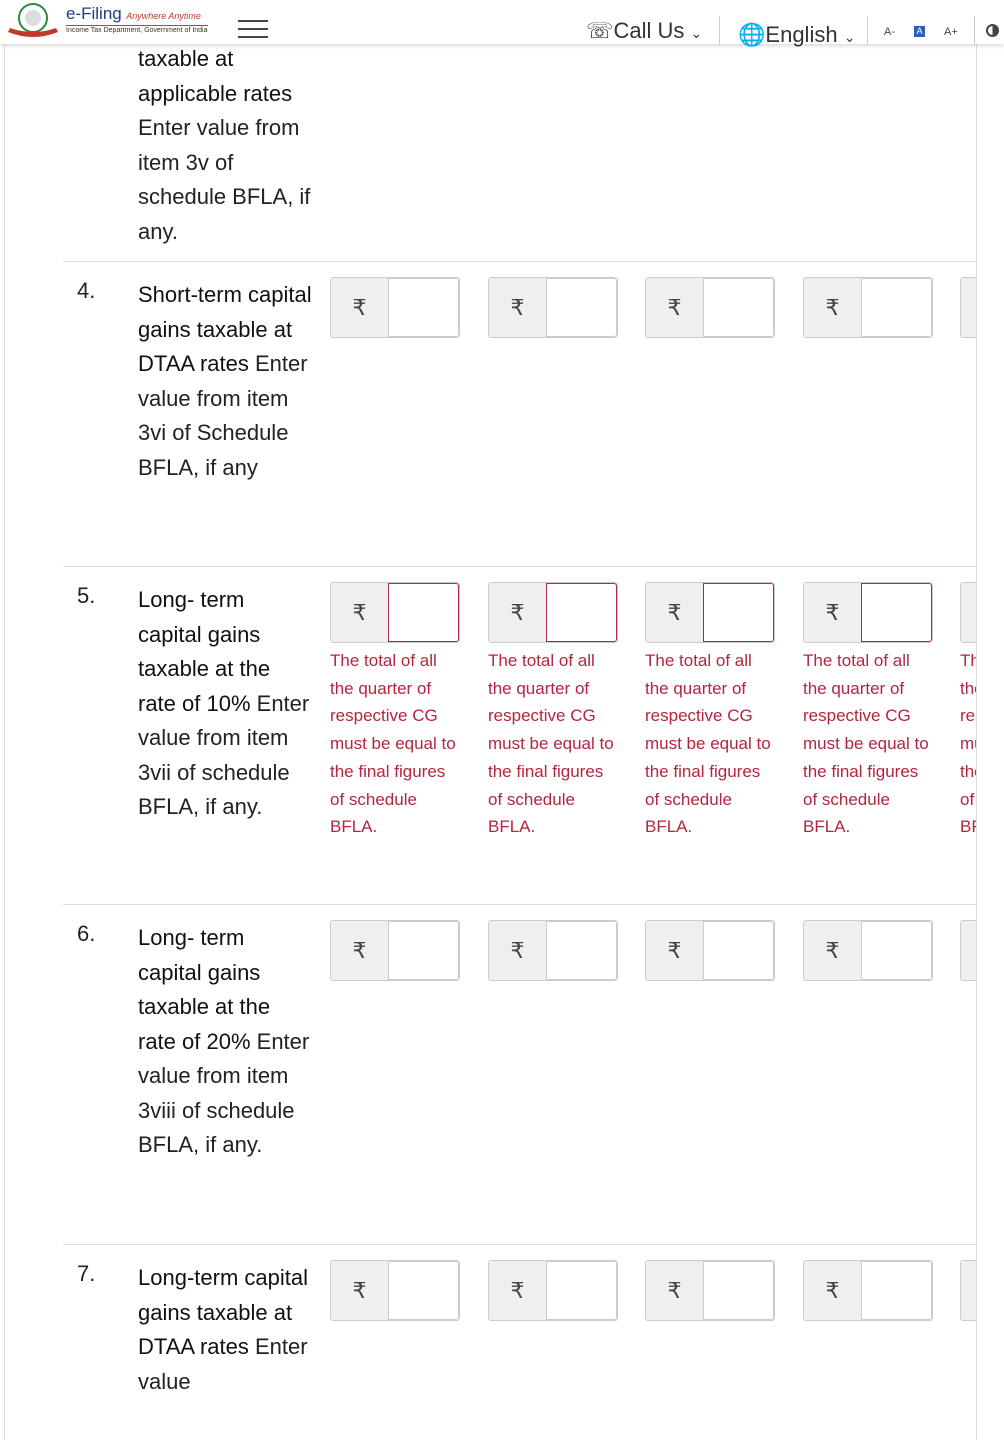 The width and height of the screenshot is (1004, 1440). Describe the element at coordinates (649, 30) in the screenshot. I see `call-us-label: Call Us` at that location.